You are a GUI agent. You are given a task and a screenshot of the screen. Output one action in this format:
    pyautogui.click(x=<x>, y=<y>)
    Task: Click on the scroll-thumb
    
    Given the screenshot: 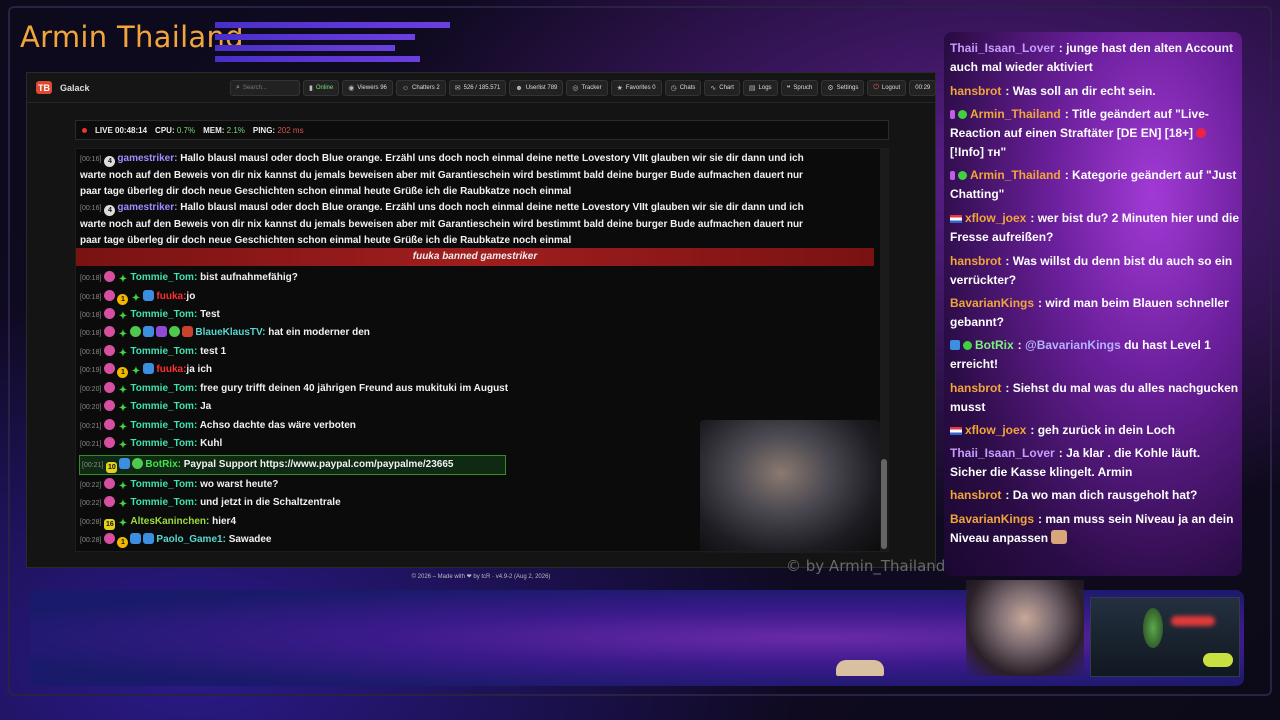 What is the action you would take?
    pyautogui.click(x=884, y=504)
    